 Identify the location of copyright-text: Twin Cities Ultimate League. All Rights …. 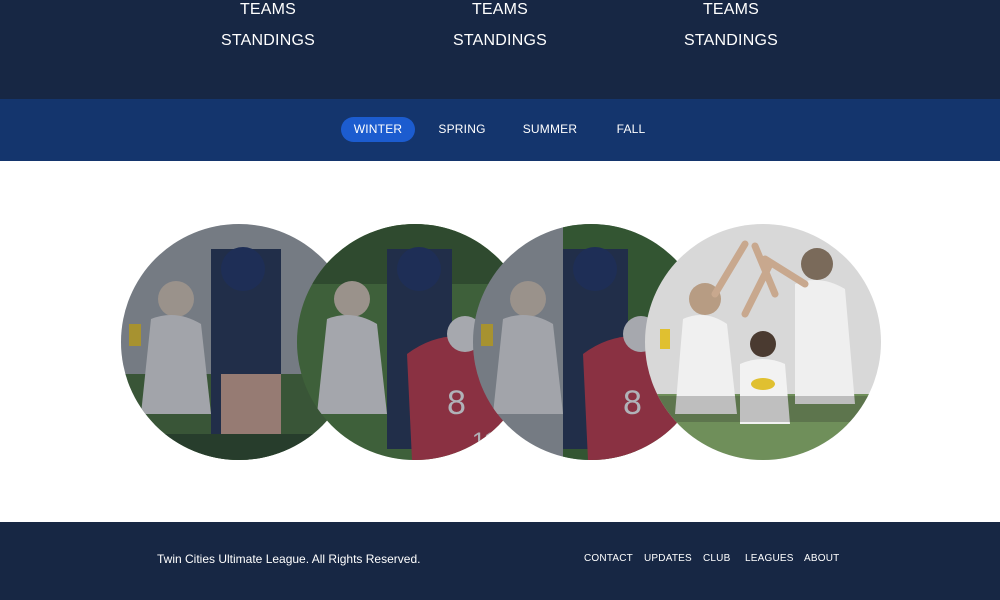
(289, 559).